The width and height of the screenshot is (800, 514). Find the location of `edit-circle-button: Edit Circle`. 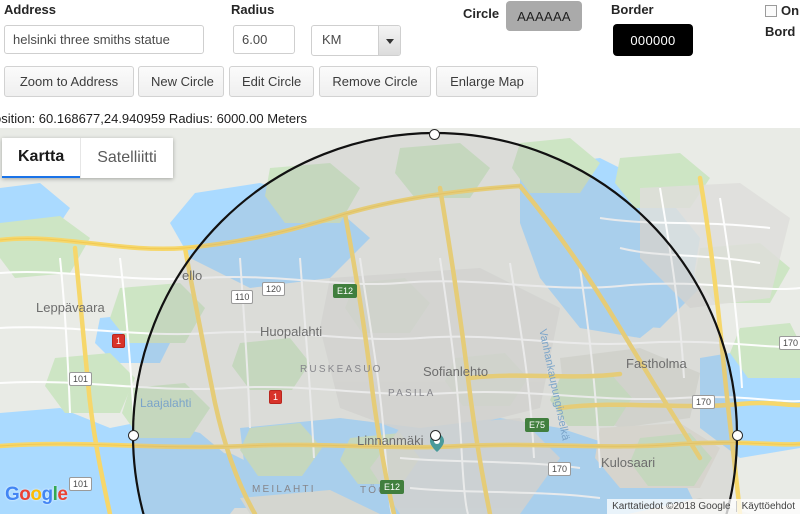

edit-circle-button: Edit Circle is located at coordinates (271, 81).